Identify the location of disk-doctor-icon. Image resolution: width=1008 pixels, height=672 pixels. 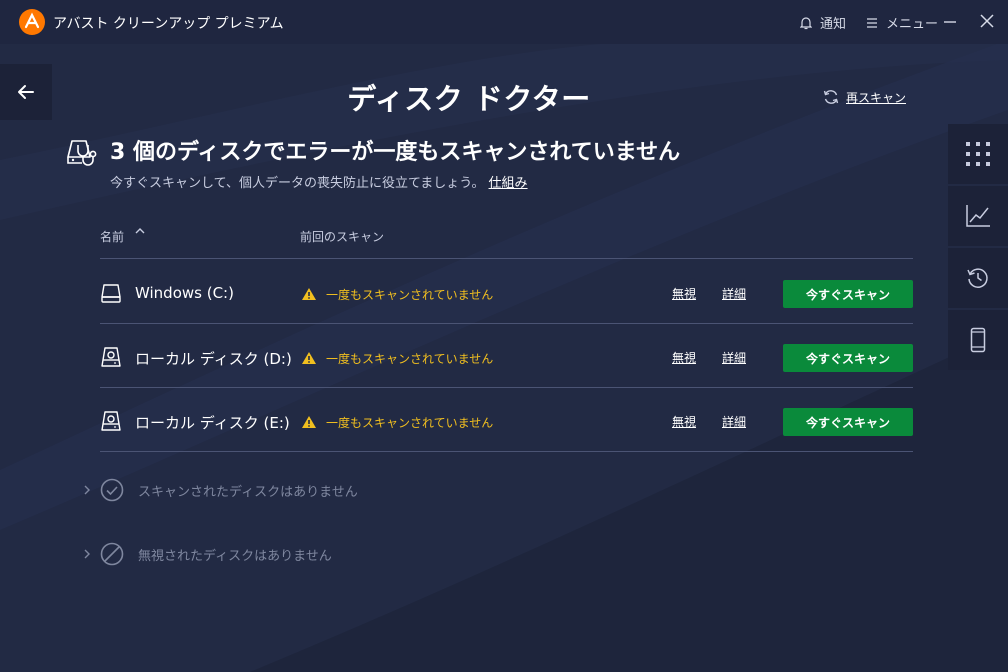
(82, 153).